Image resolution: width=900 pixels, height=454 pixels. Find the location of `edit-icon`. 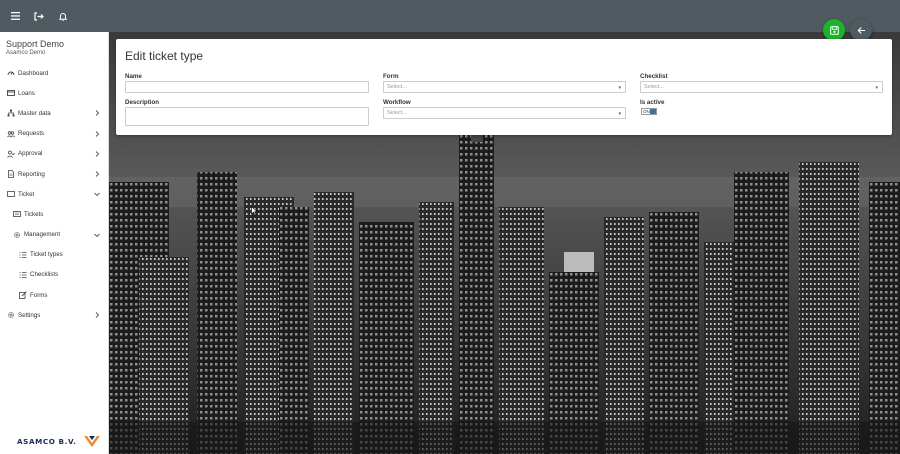

edit-icon is located at coordinates (22, 295).